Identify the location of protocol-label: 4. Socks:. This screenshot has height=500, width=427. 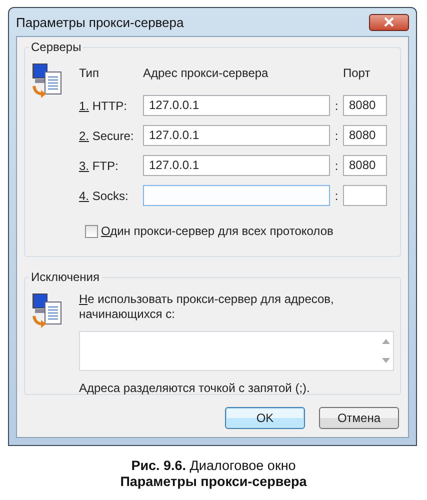
(104, 195).